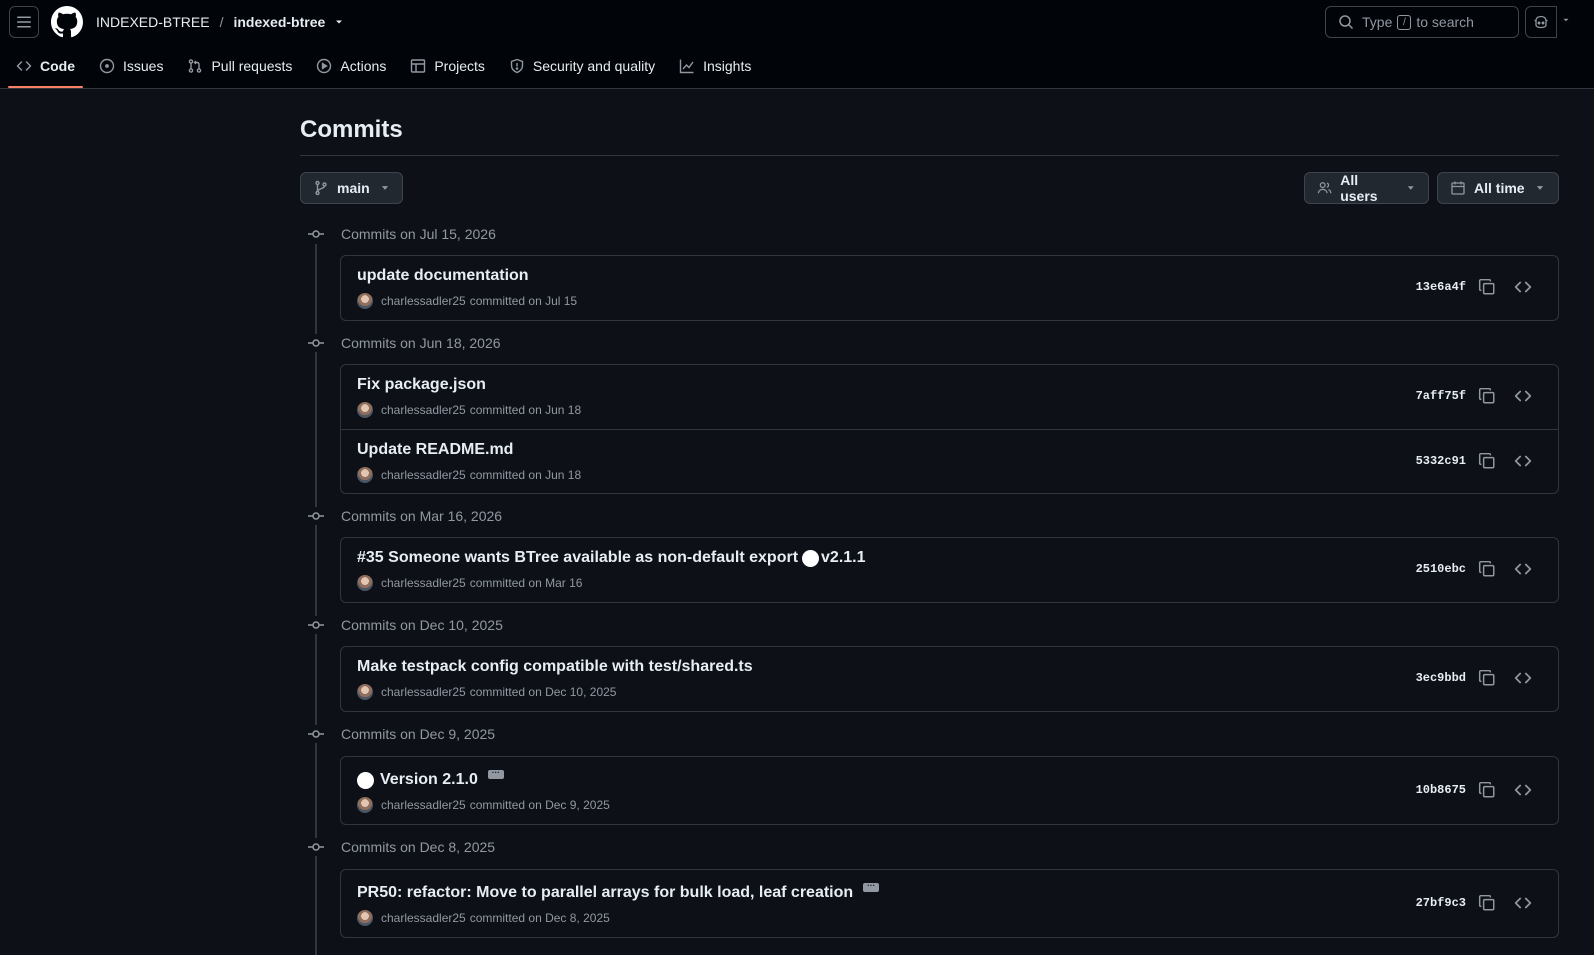  I want to click on commit-message-link: Version 2.1.0, so click(429, 780).